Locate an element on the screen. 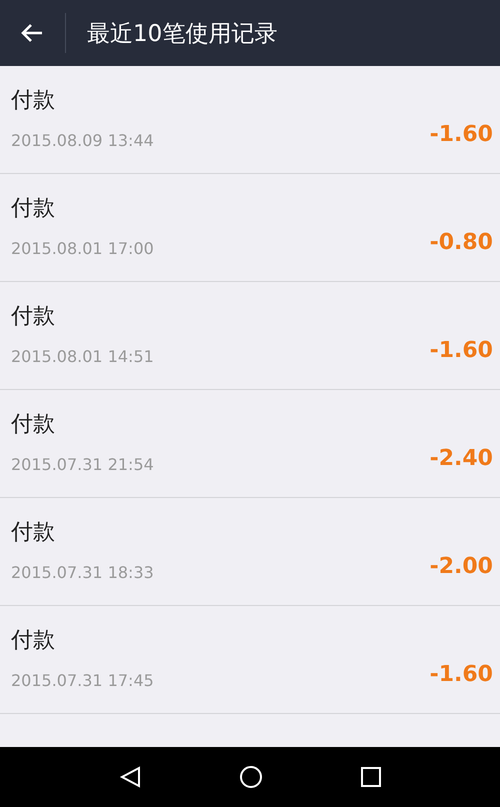 The image size is (500, 807). recents-icon is located at coordinates (371, 777).